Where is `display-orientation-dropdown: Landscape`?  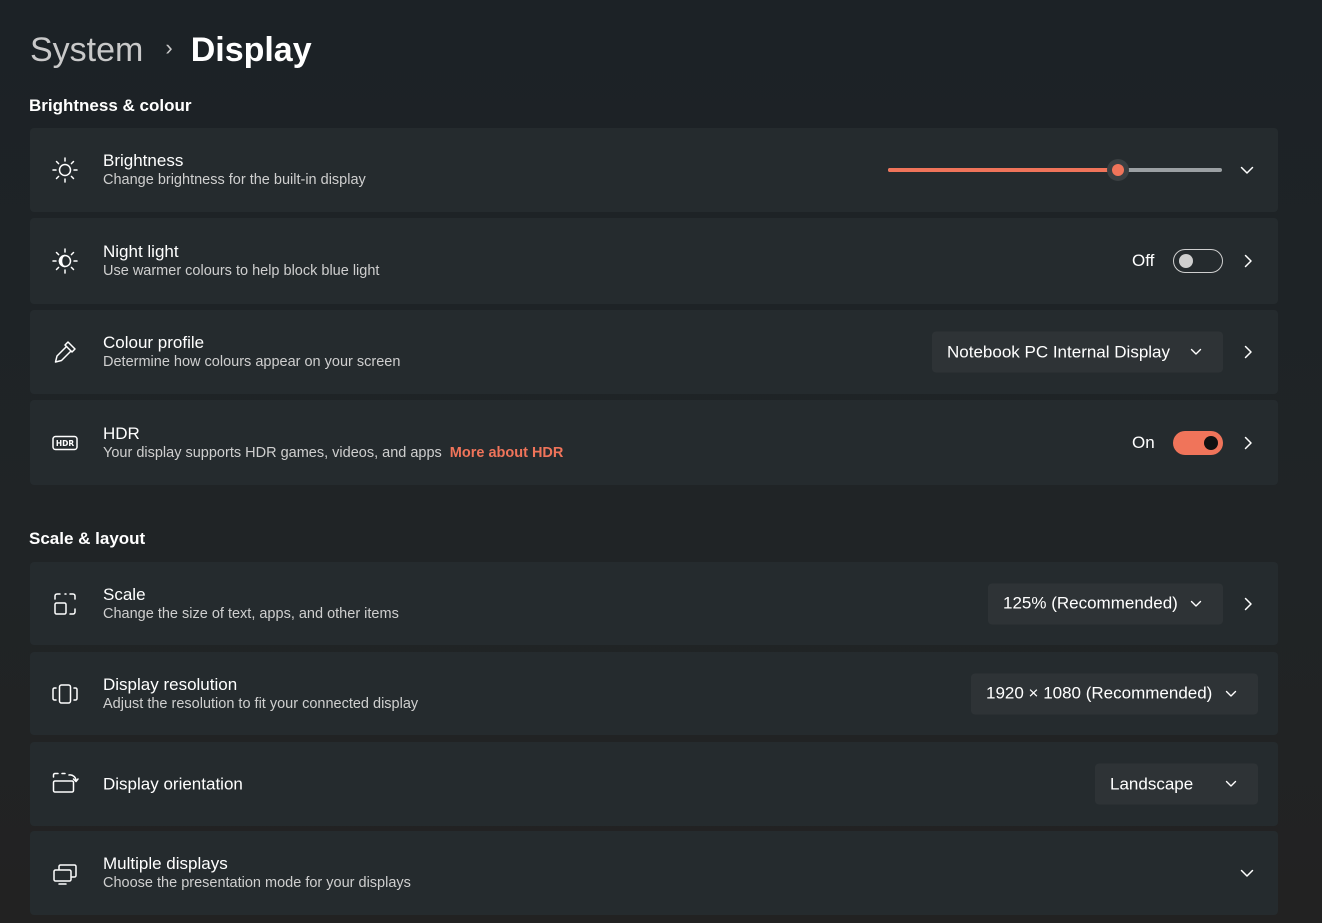 display-orientation-dropdown: Landscape is located at coordinates (1176, 784).